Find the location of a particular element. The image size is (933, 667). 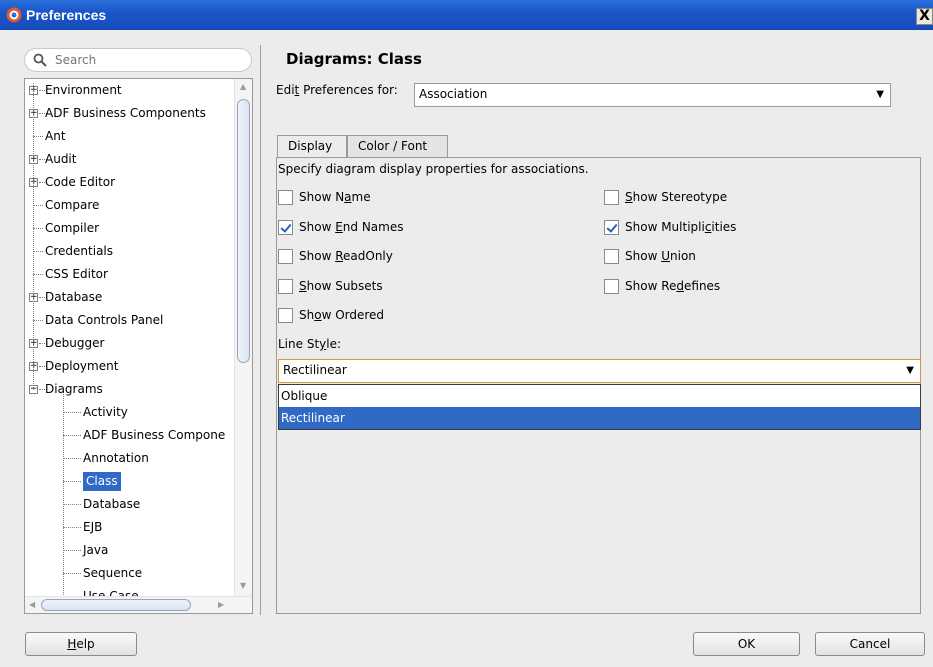

tree-item-label: Credentials is located at coordinates (79, 251).